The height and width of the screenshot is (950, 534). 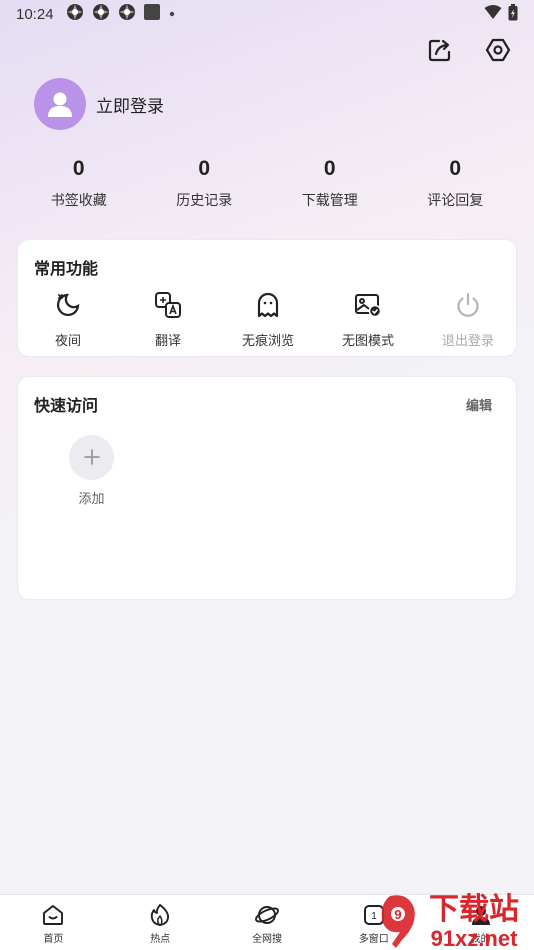 I want to click on card-title: 快速访问, so click(x=66, y=405).